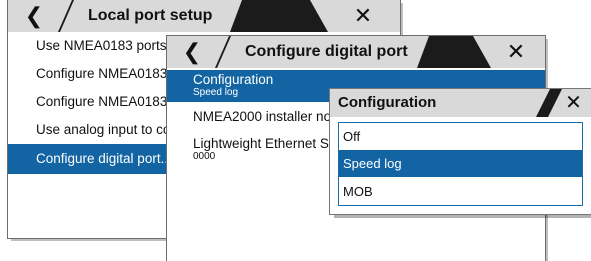  I want to click on dialog-title: Local port setup, so click(150, 15).